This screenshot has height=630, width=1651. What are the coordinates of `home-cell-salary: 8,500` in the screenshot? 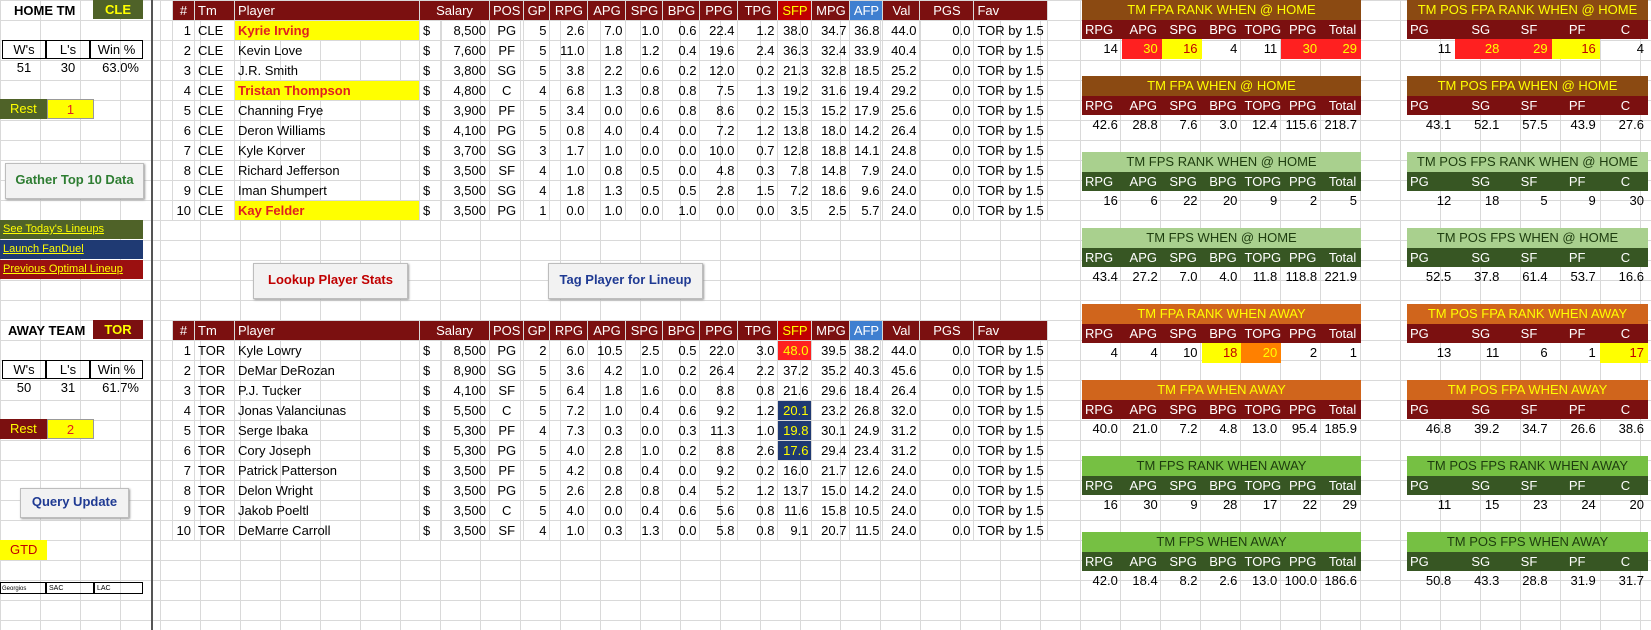 It's located at (465, 30).